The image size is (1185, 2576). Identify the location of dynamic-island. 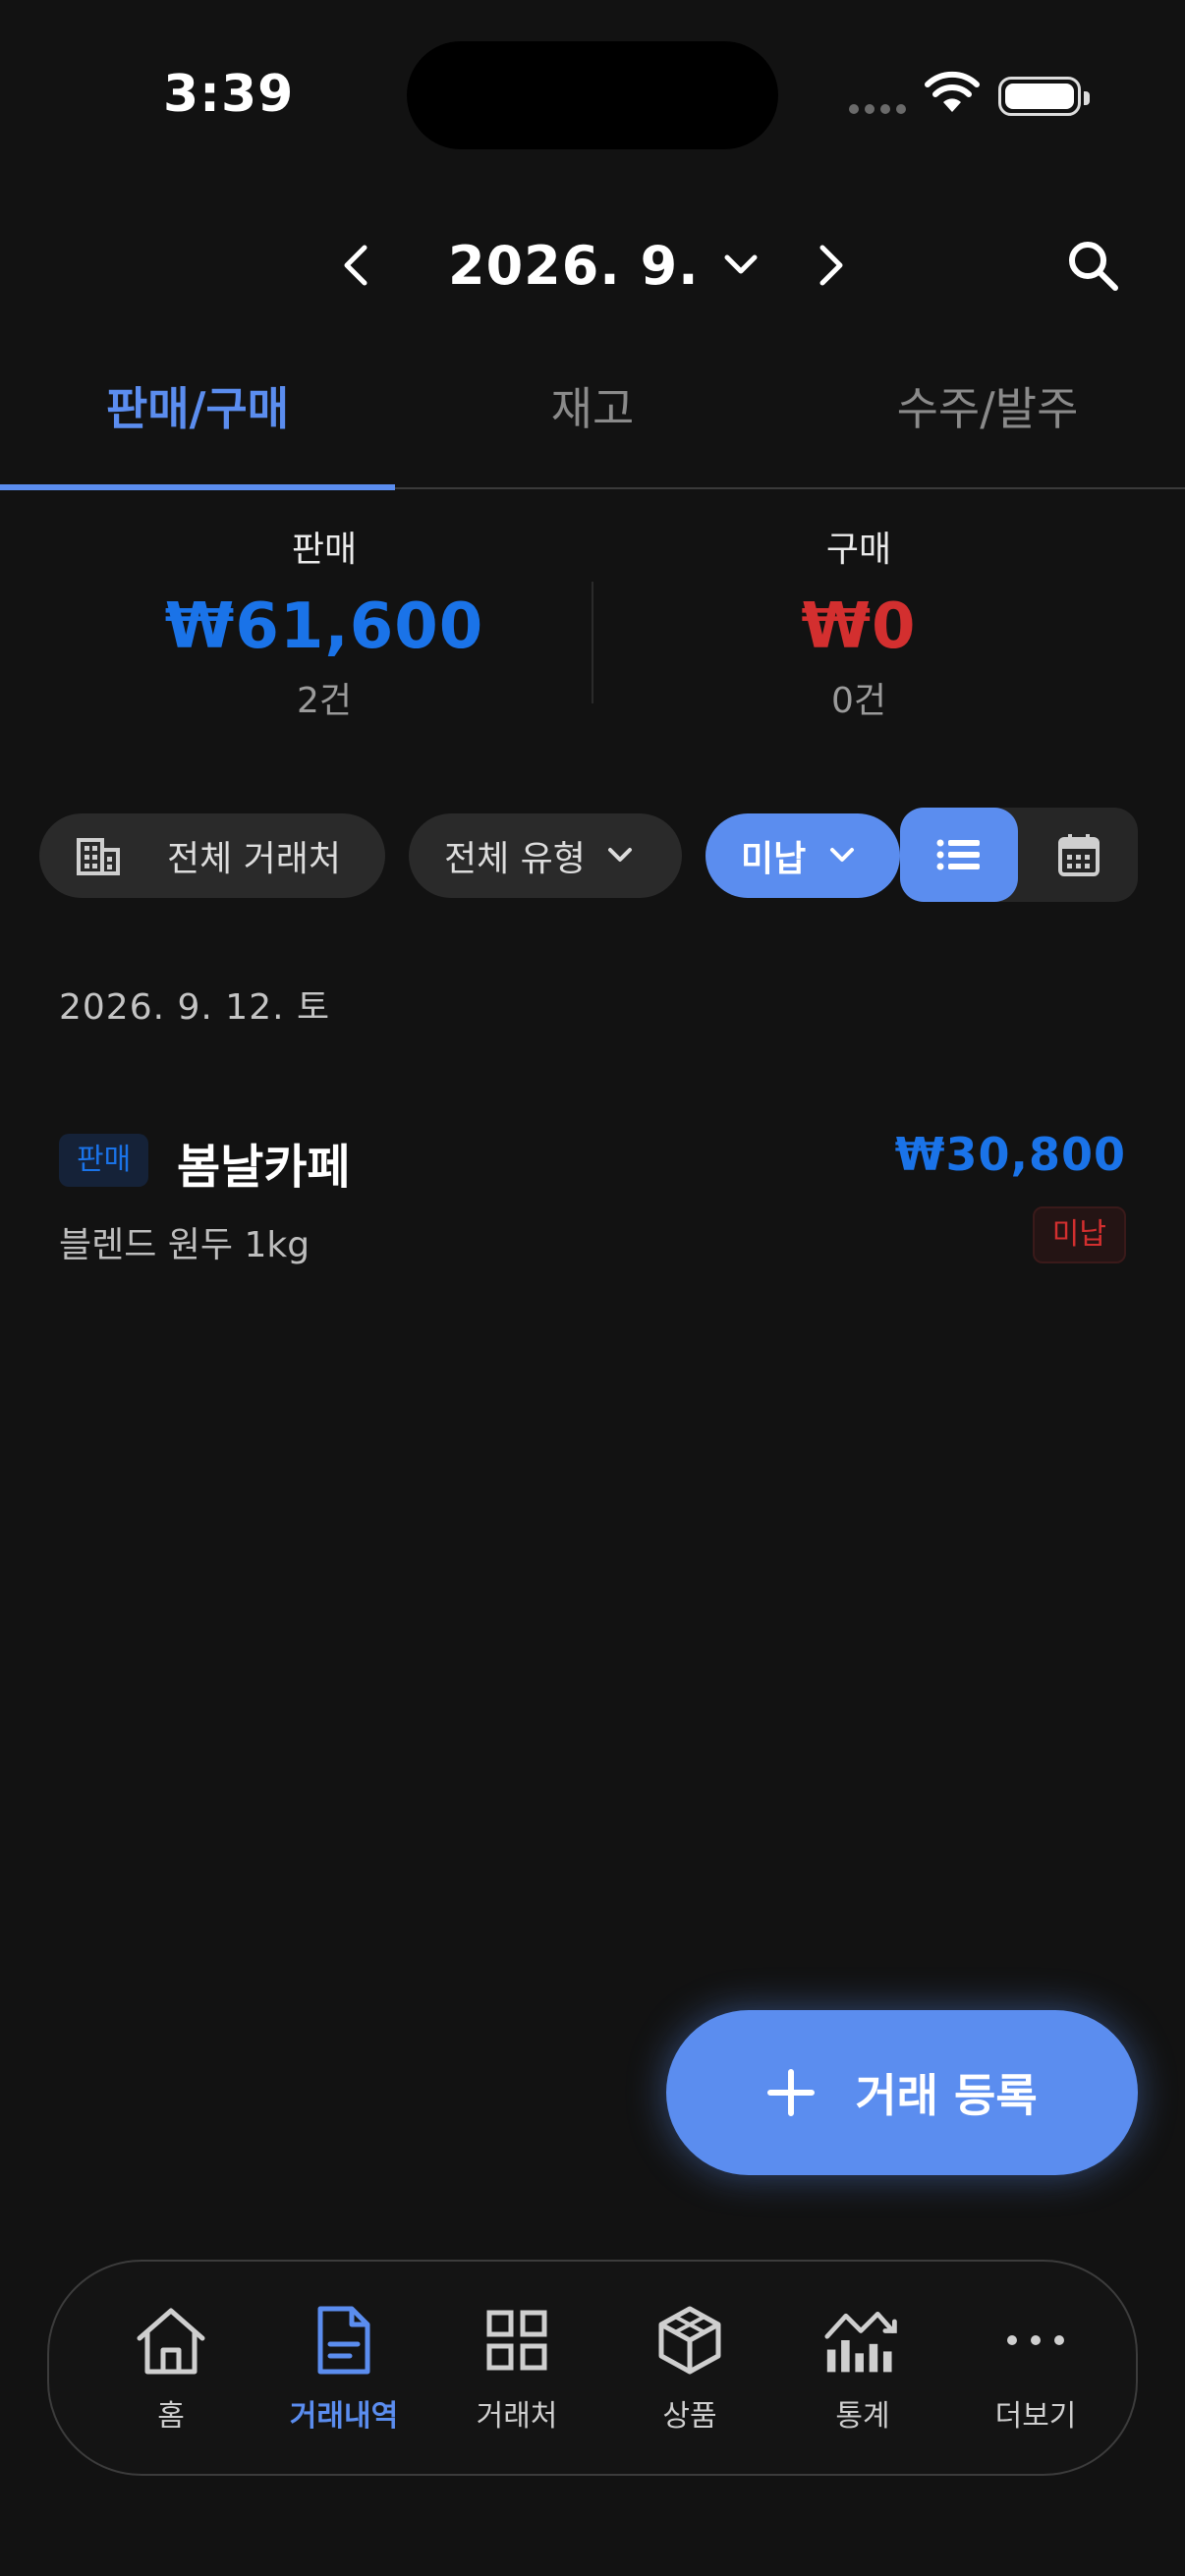
(592, 95).